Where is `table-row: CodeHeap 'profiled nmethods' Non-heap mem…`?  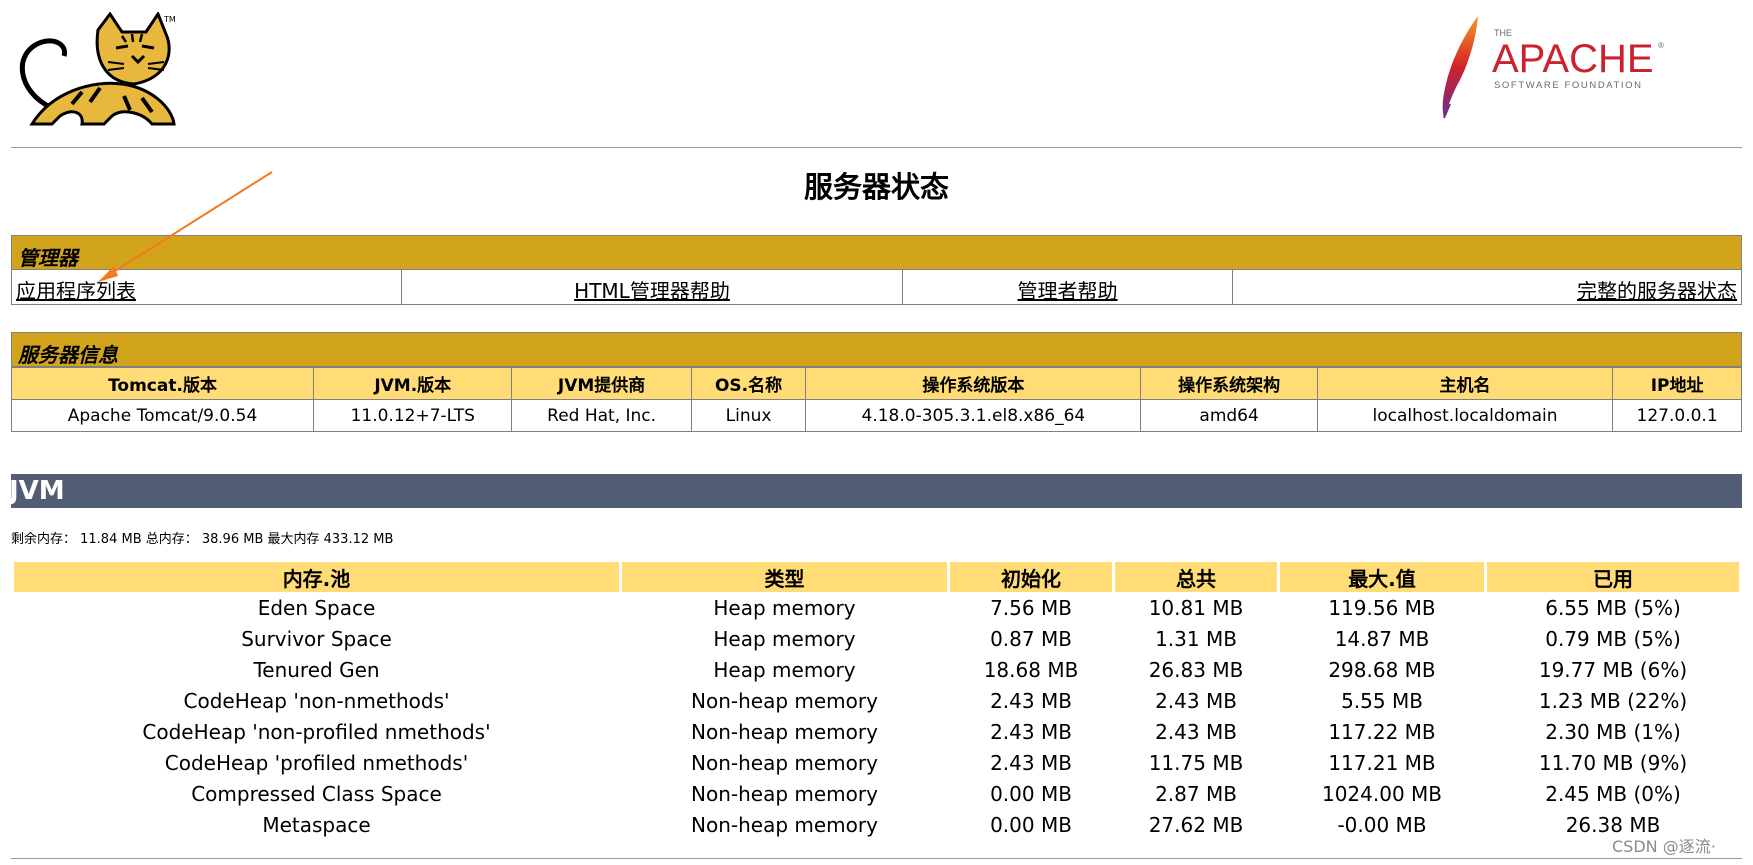 table-row: CodeHeap 'profiled nmethods' Non-heap mem… is located at coordinates (876, 762).